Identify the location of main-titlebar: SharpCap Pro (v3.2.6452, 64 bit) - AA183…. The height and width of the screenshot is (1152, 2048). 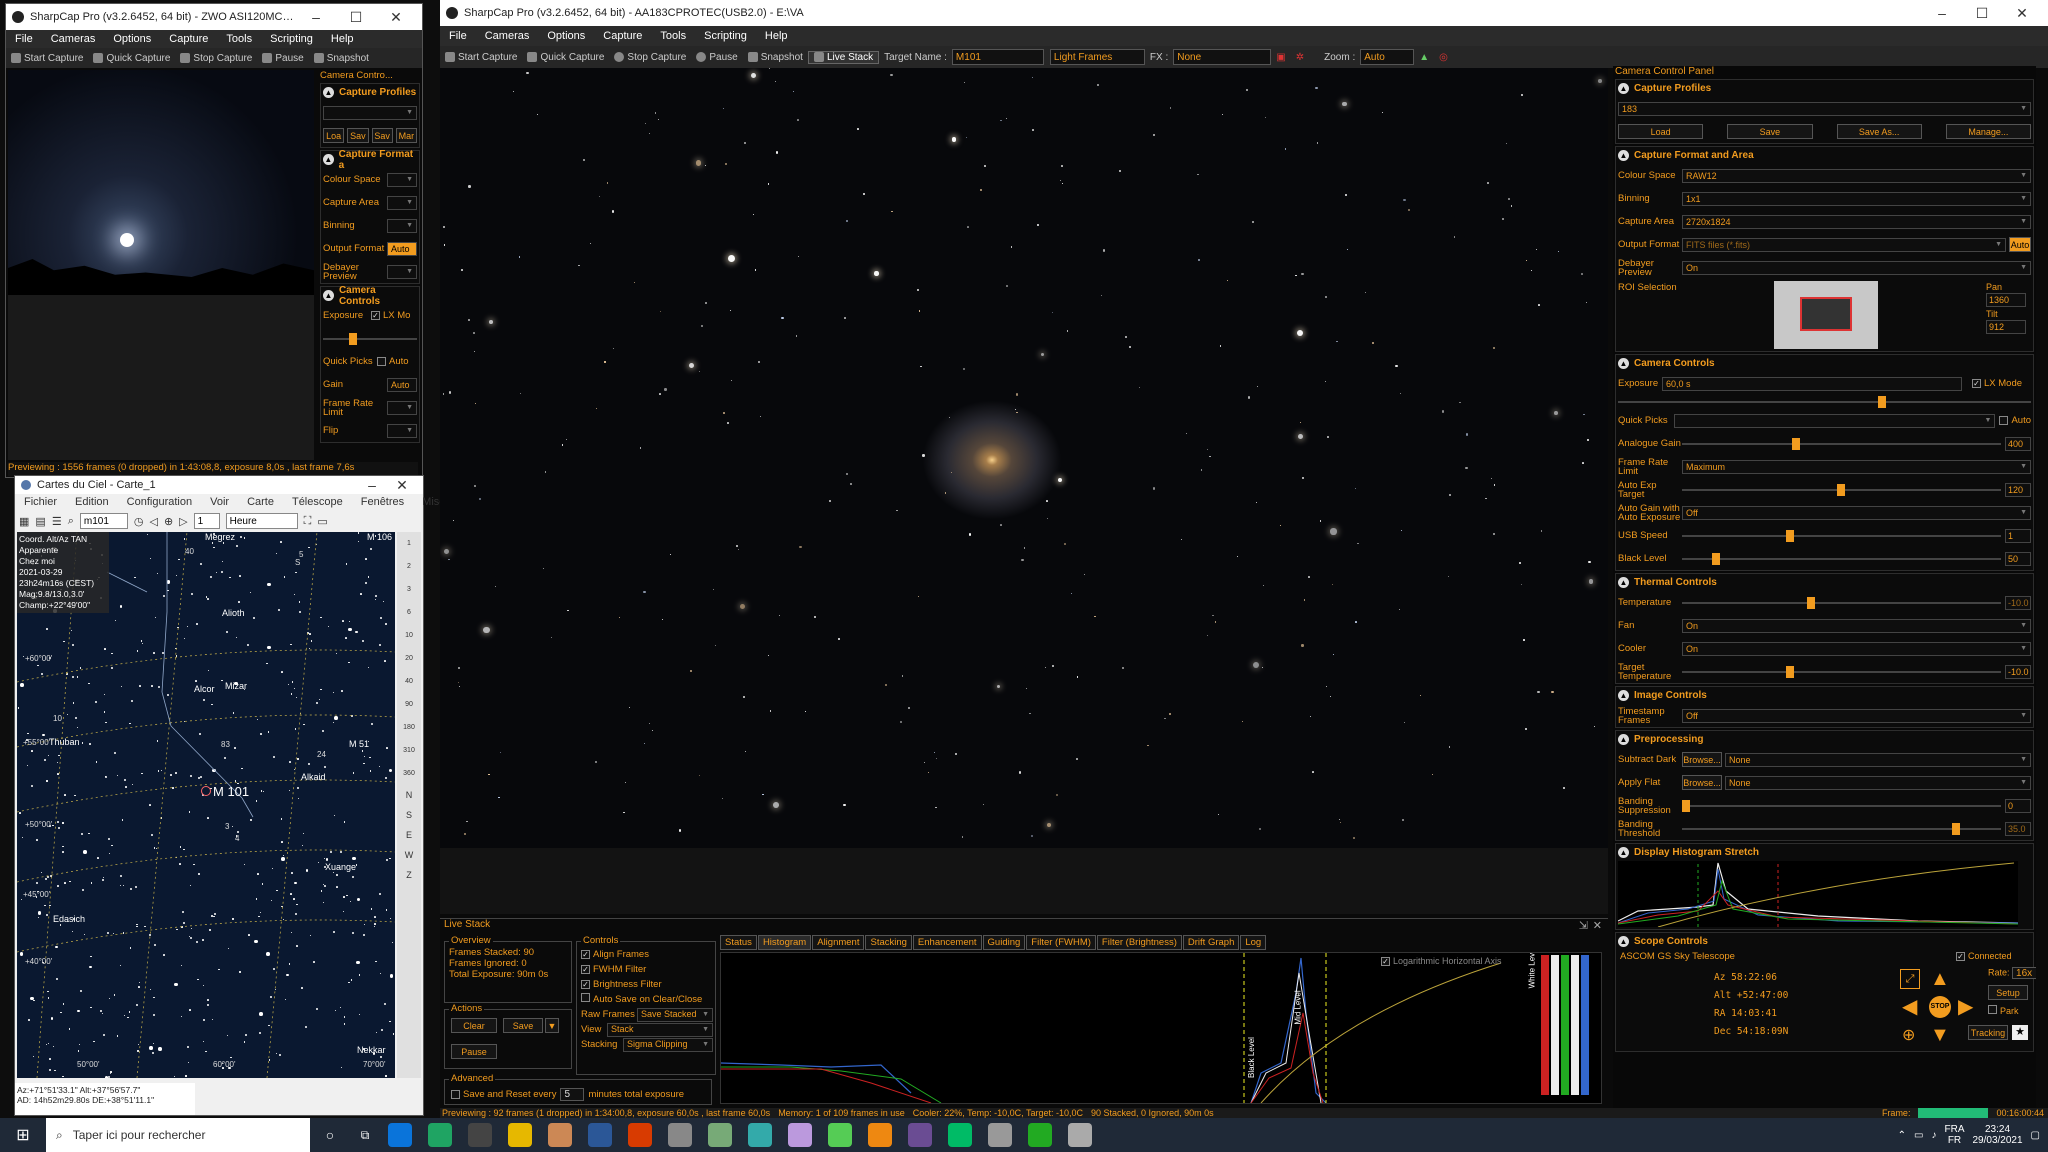
(1244, 13).